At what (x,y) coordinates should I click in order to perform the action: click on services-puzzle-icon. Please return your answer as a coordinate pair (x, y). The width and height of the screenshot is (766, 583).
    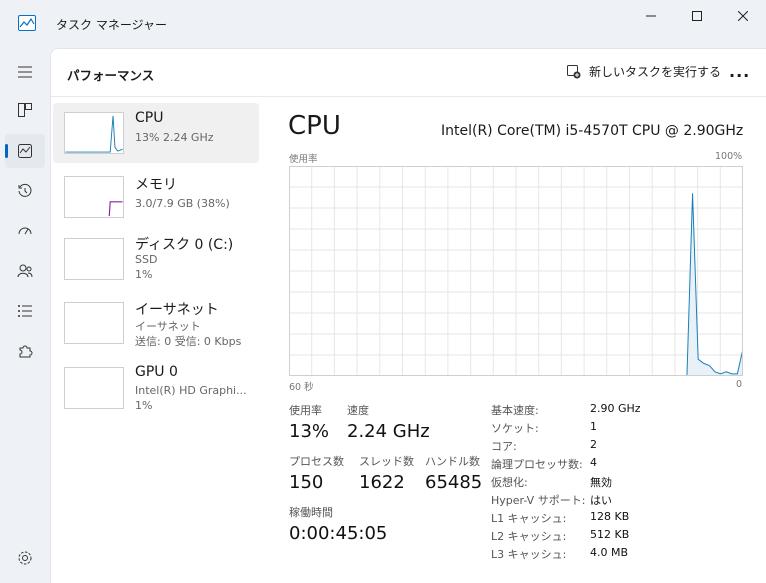
    Looking at the image, I should click on (26, 351).